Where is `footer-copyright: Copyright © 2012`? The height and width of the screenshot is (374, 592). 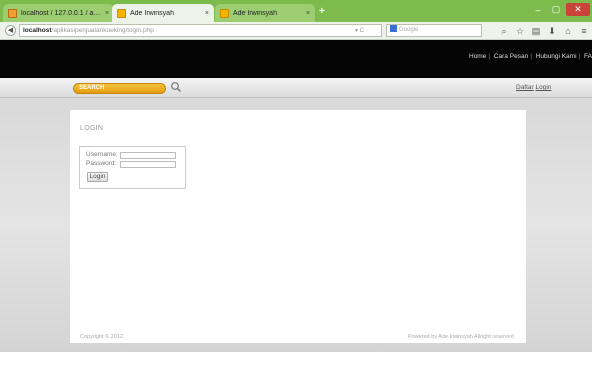 footer-copyright: Copyright © 2012 is located at coordinates (101, 337).